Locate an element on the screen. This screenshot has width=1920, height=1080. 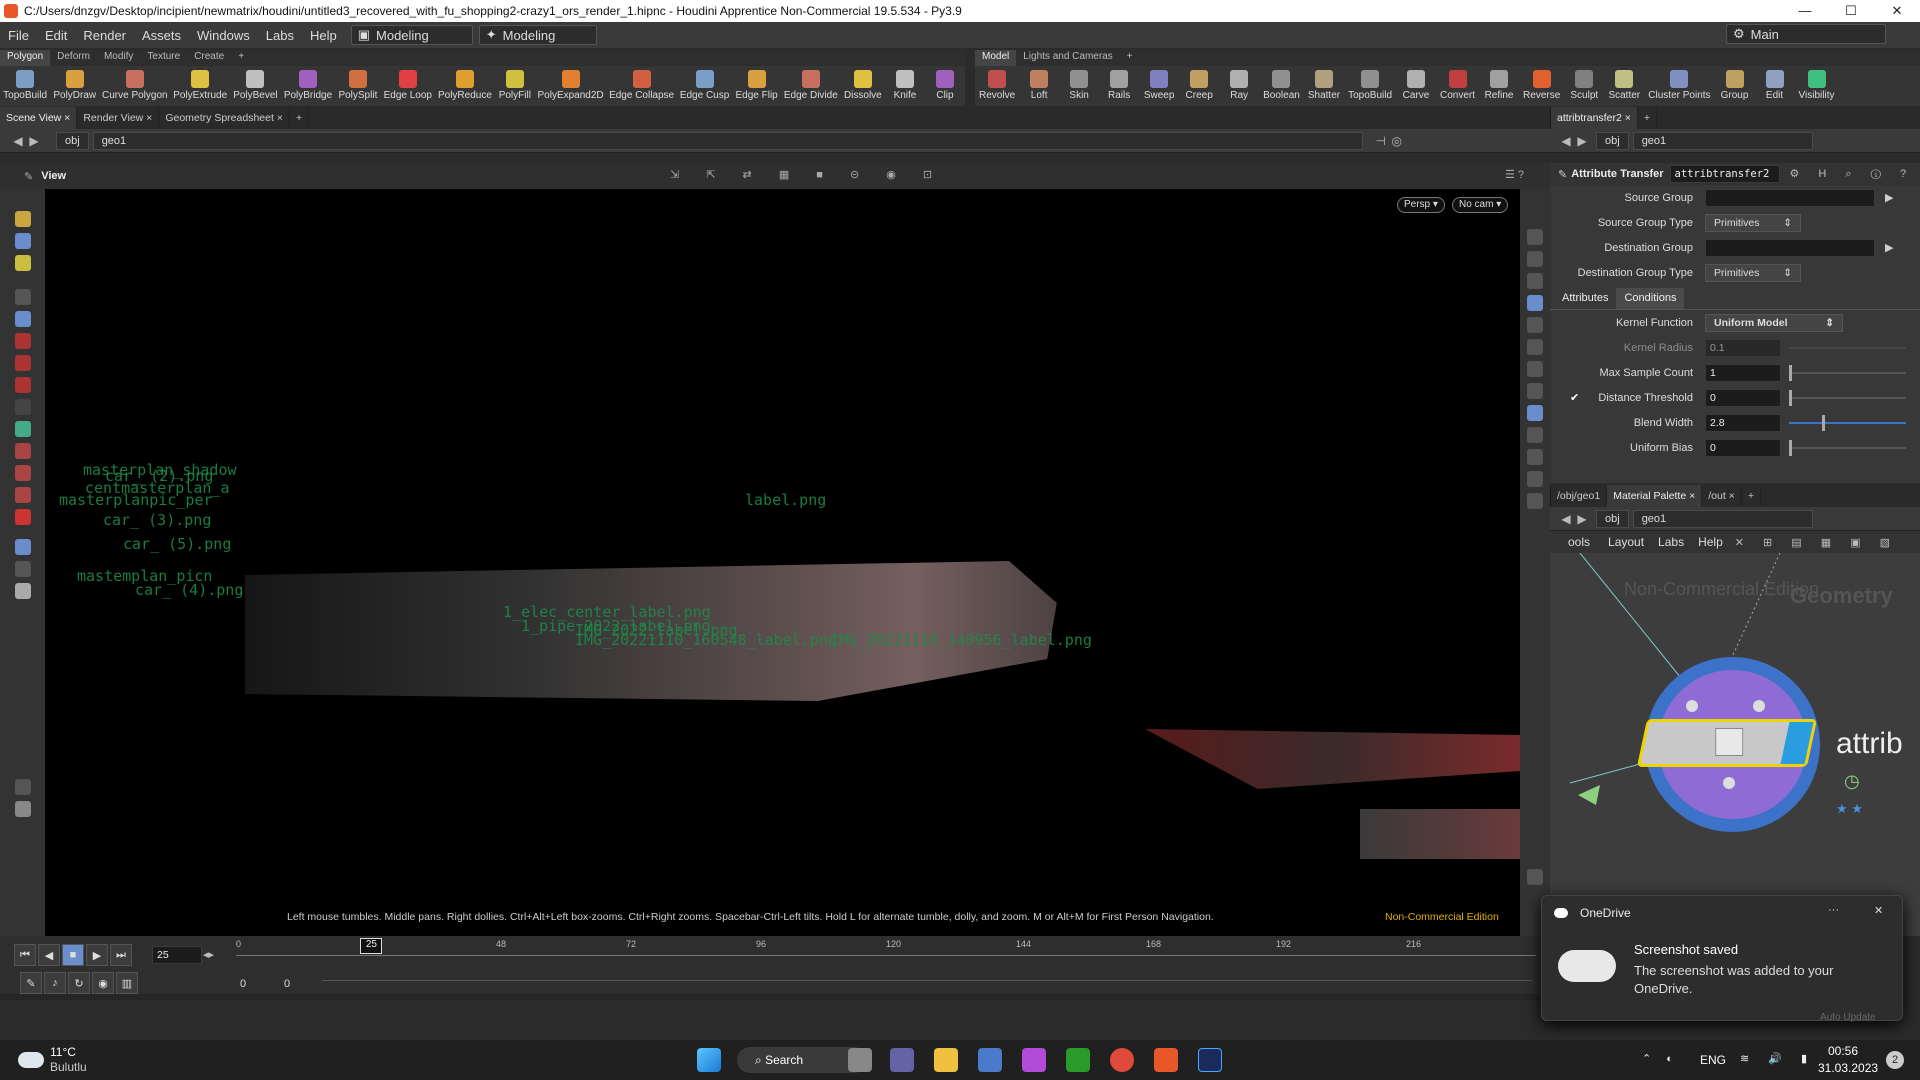
tool-sculpt: Sculpt is located at coordinates (1584, 85).